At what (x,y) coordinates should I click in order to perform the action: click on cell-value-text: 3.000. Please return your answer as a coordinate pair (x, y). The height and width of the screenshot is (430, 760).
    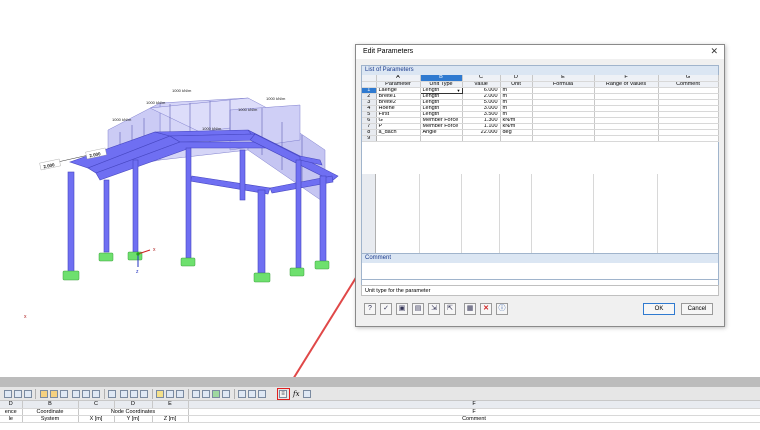
    Looking at the image, I should click on (490, 108).